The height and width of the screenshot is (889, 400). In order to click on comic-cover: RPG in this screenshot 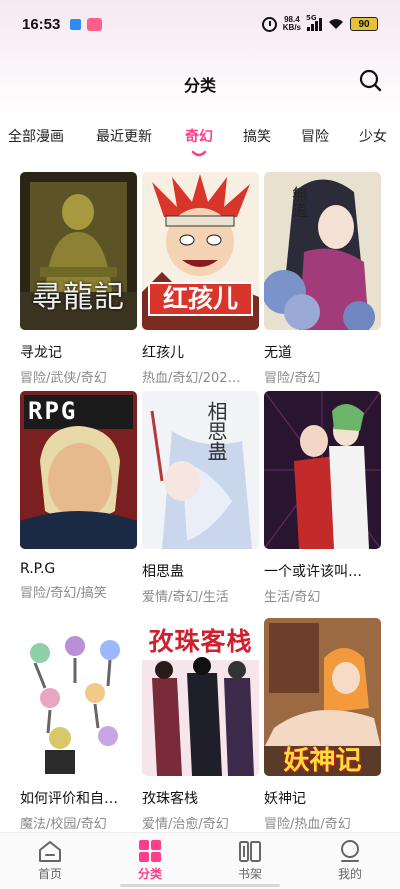, I will do `click(78, 470)`.